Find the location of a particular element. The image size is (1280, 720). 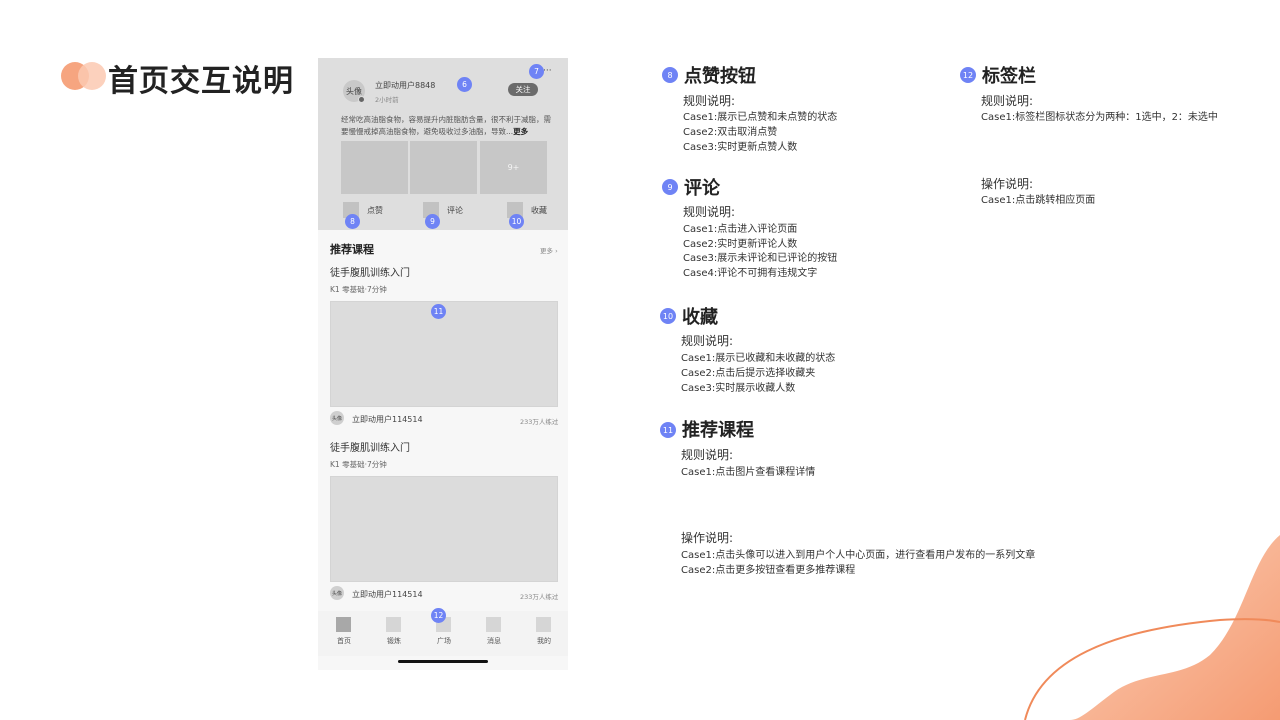

case-line: Case2:双击取消点赞 is located at coordinates (730, 132).